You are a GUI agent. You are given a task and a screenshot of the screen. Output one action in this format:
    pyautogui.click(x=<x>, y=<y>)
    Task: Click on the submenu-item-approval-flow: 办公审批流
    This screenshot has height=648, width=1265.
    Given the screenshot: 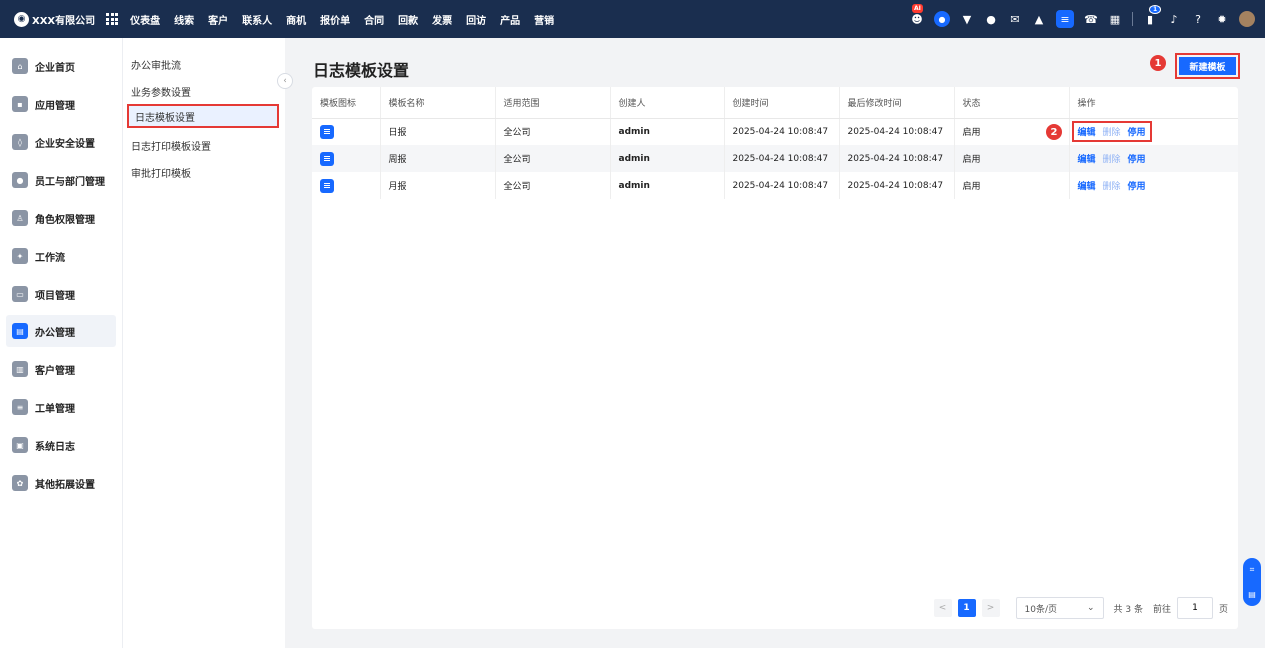 What is the action you would take?
    pyautogui.click(x=156, y=64)
    